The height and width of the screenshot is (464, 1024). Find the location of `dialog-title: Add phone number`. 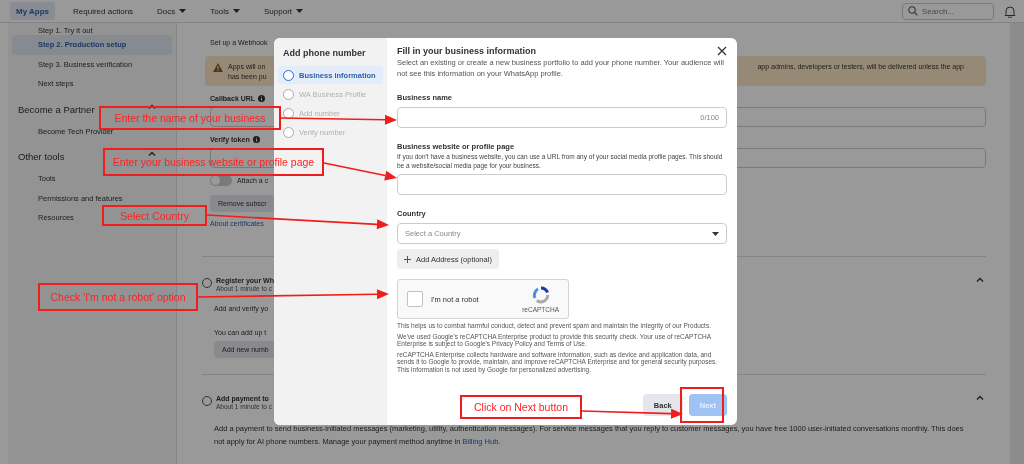

dialog-title: Add phone number is located at coordinates (325, 53).